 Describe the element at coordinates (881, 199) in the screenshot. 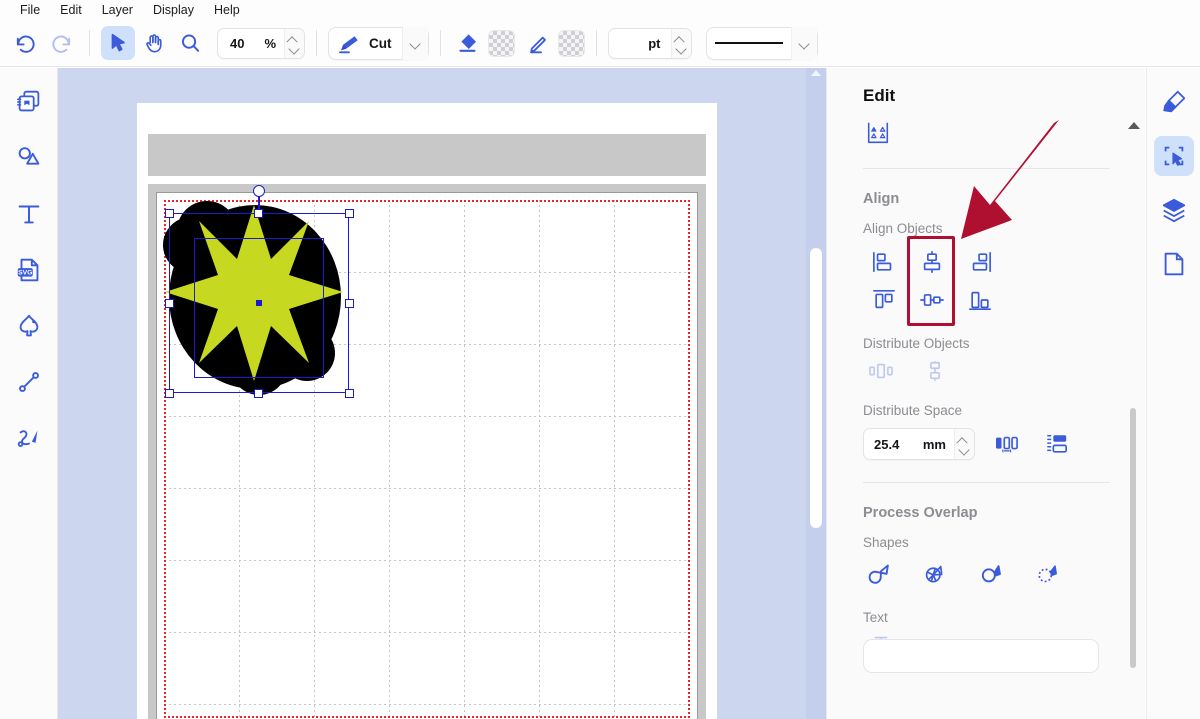

I see `align-section-heading: Align` at that location.